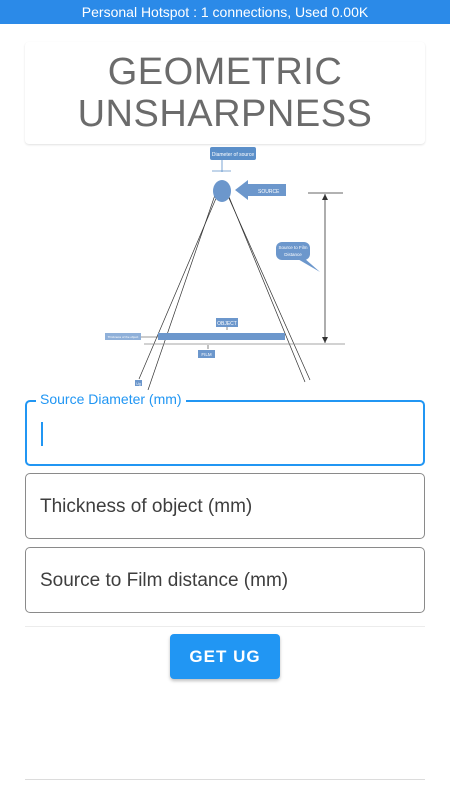  What do you see at coordinates (42, 434) in the screenshot?
I see `text-caret` at bounding box center [42, 434].